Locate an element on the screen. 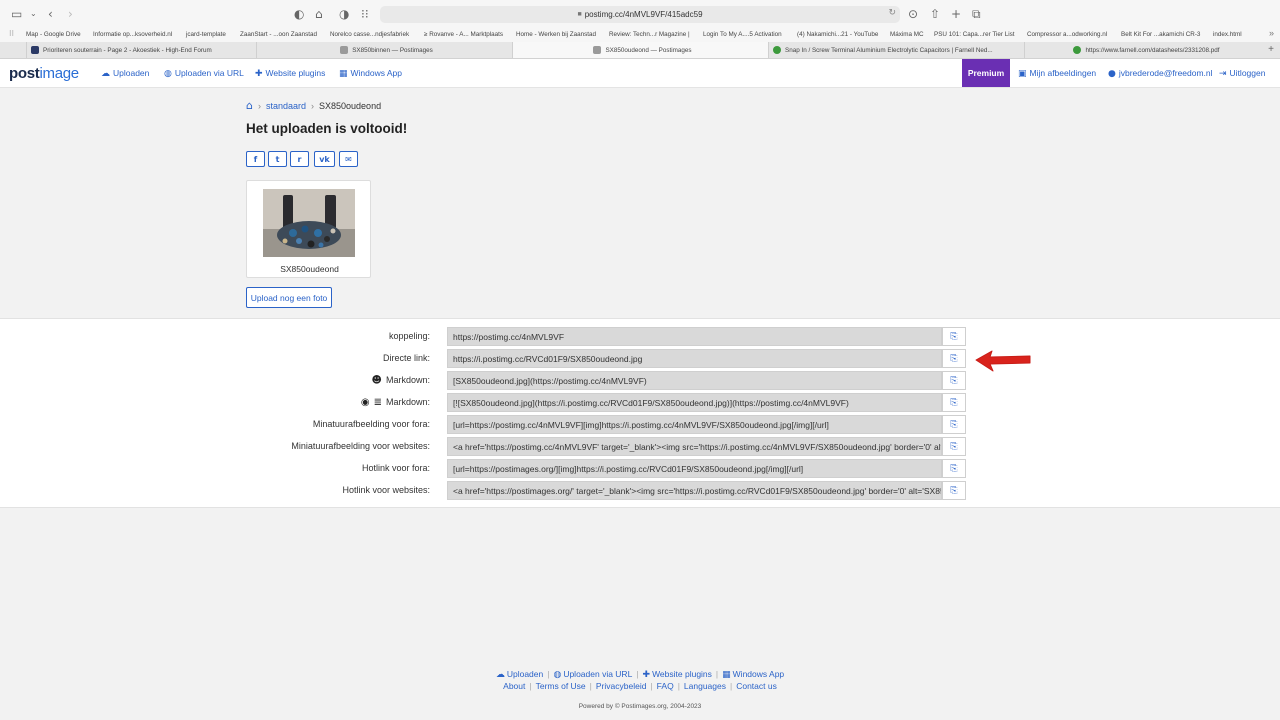 The width and height of the screenshot is (1280, 720). footer-privacy-link: Privacybeleid is located at coordinates (621, 686).